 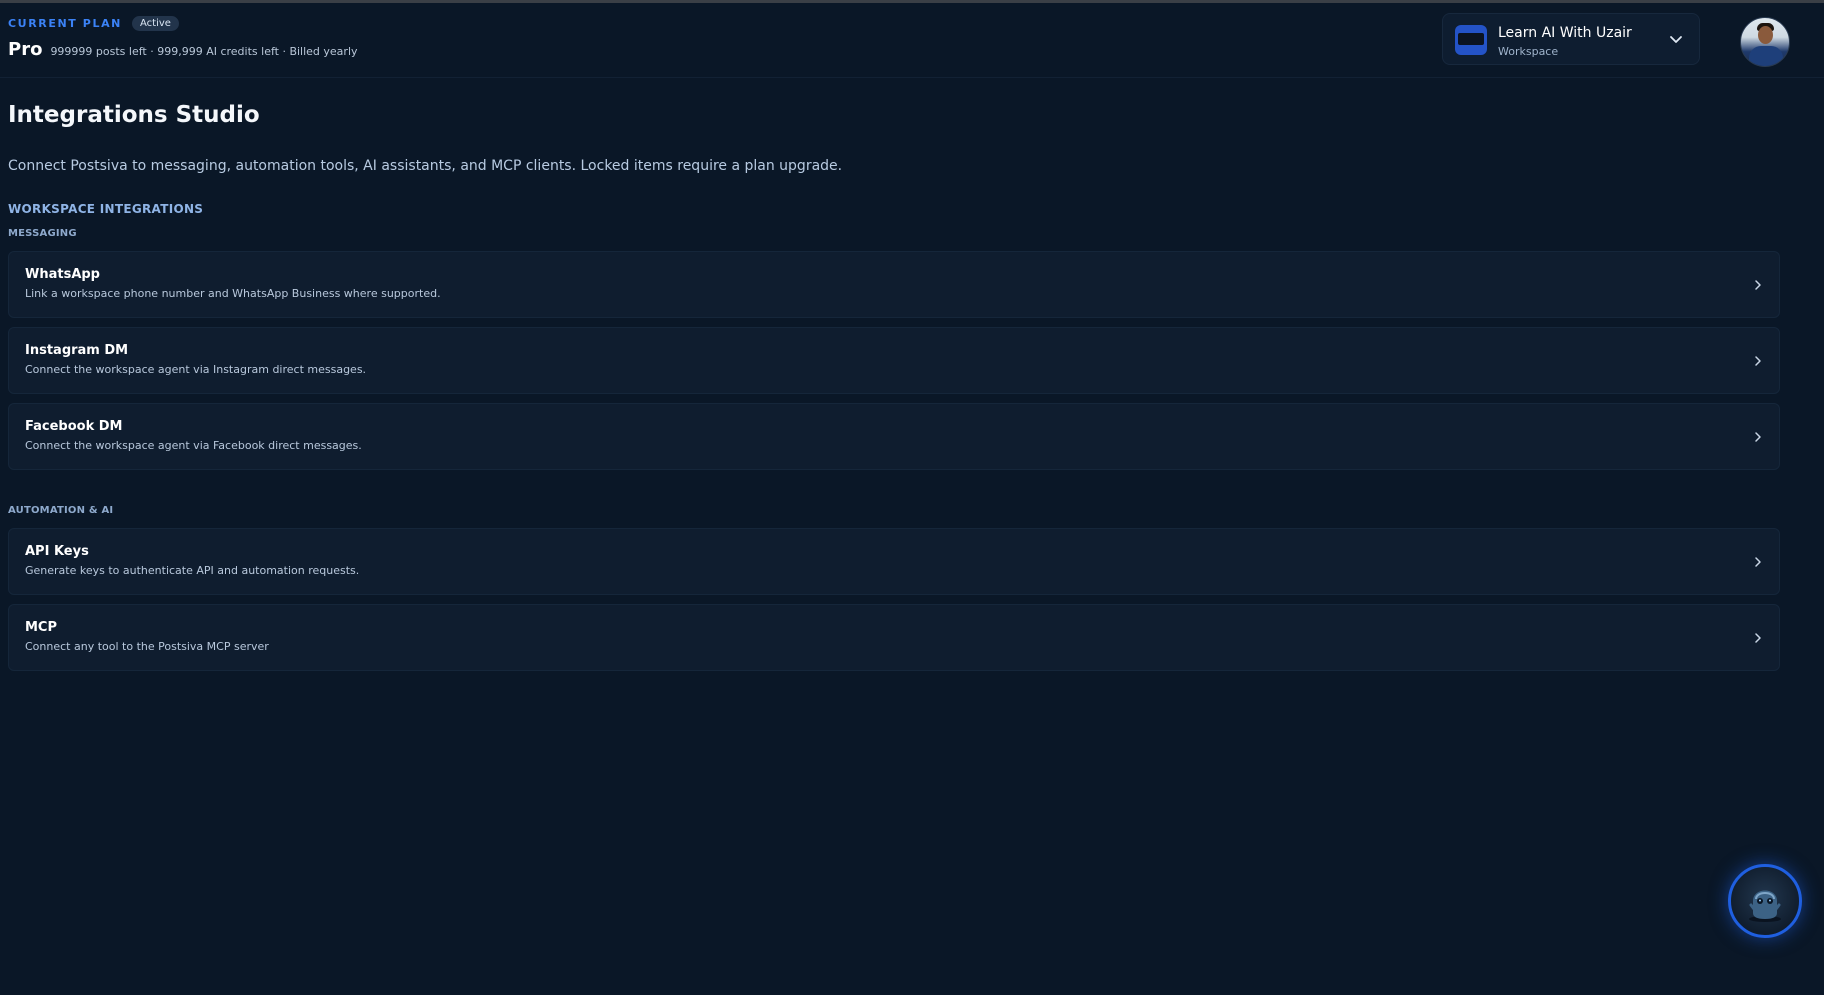 I want to click on workspace-logo, so click(x=1471, y=40).